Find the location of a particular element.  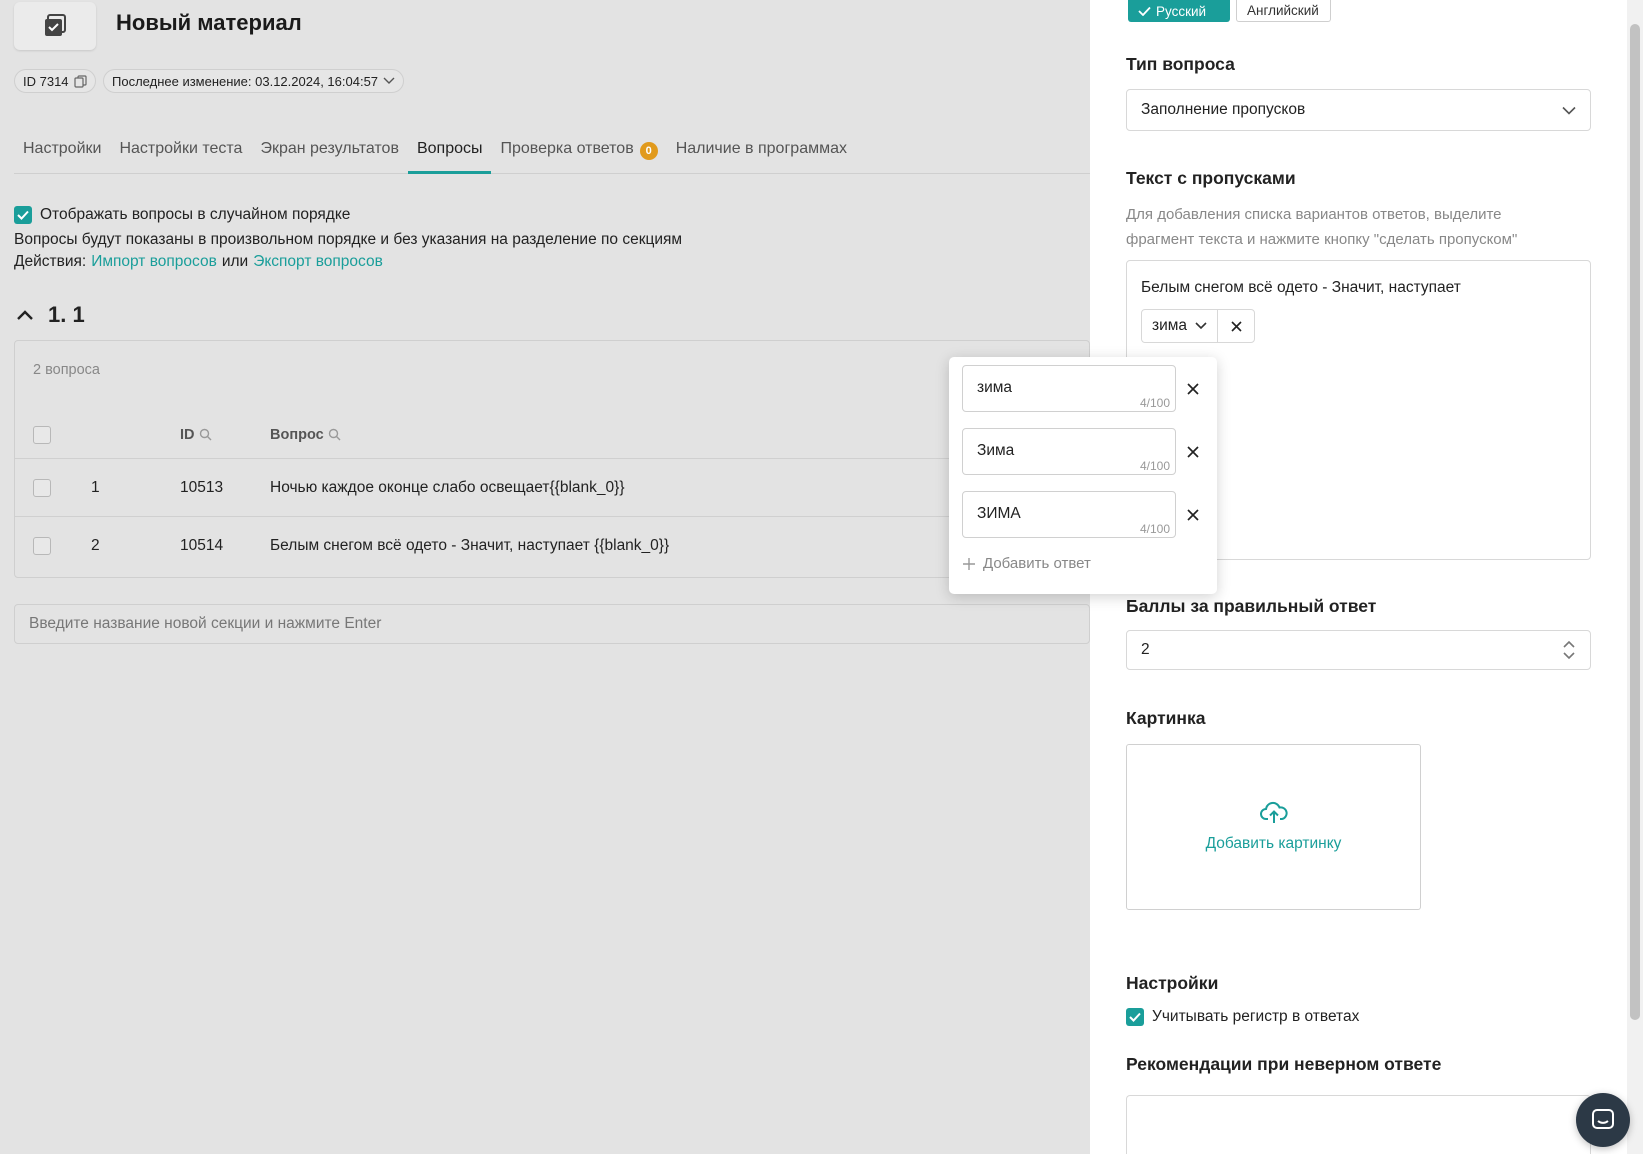

copy-icon is located at coordinates (80, 81).